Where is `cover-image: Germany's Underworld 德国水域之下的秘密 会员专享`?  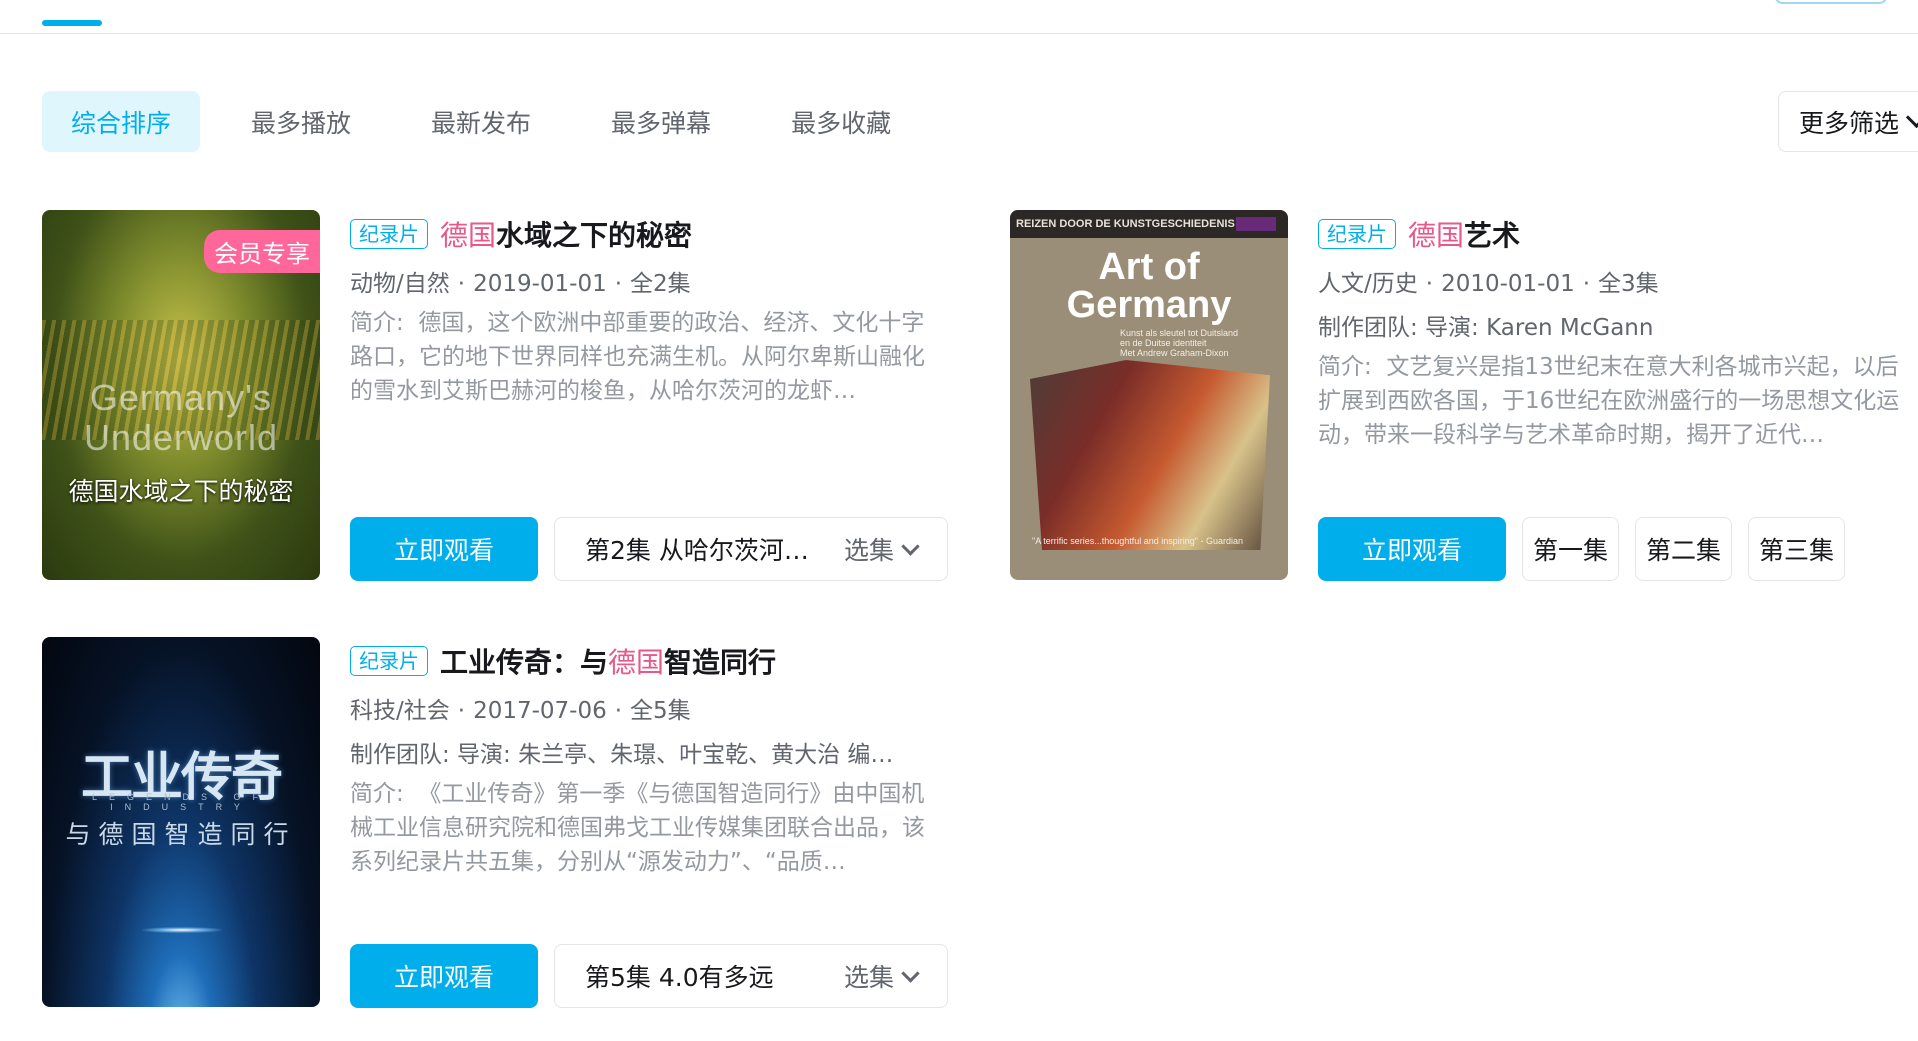
cover-image: Germany's Underworld 德国水域之下的秘密 会员专享 is located at coordinates (181, 395).